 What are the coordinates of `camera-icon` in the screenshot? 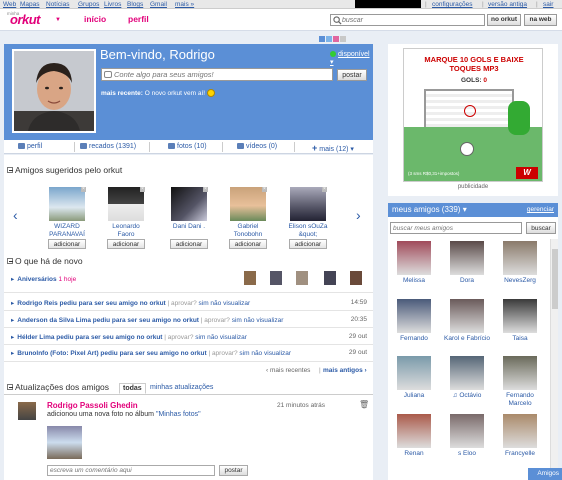 It's located at (108, 74).